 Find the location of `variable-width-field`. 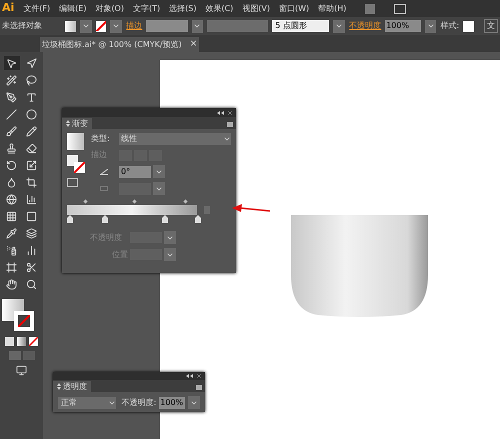

variable-width-field is located at coordinates (237, 26).